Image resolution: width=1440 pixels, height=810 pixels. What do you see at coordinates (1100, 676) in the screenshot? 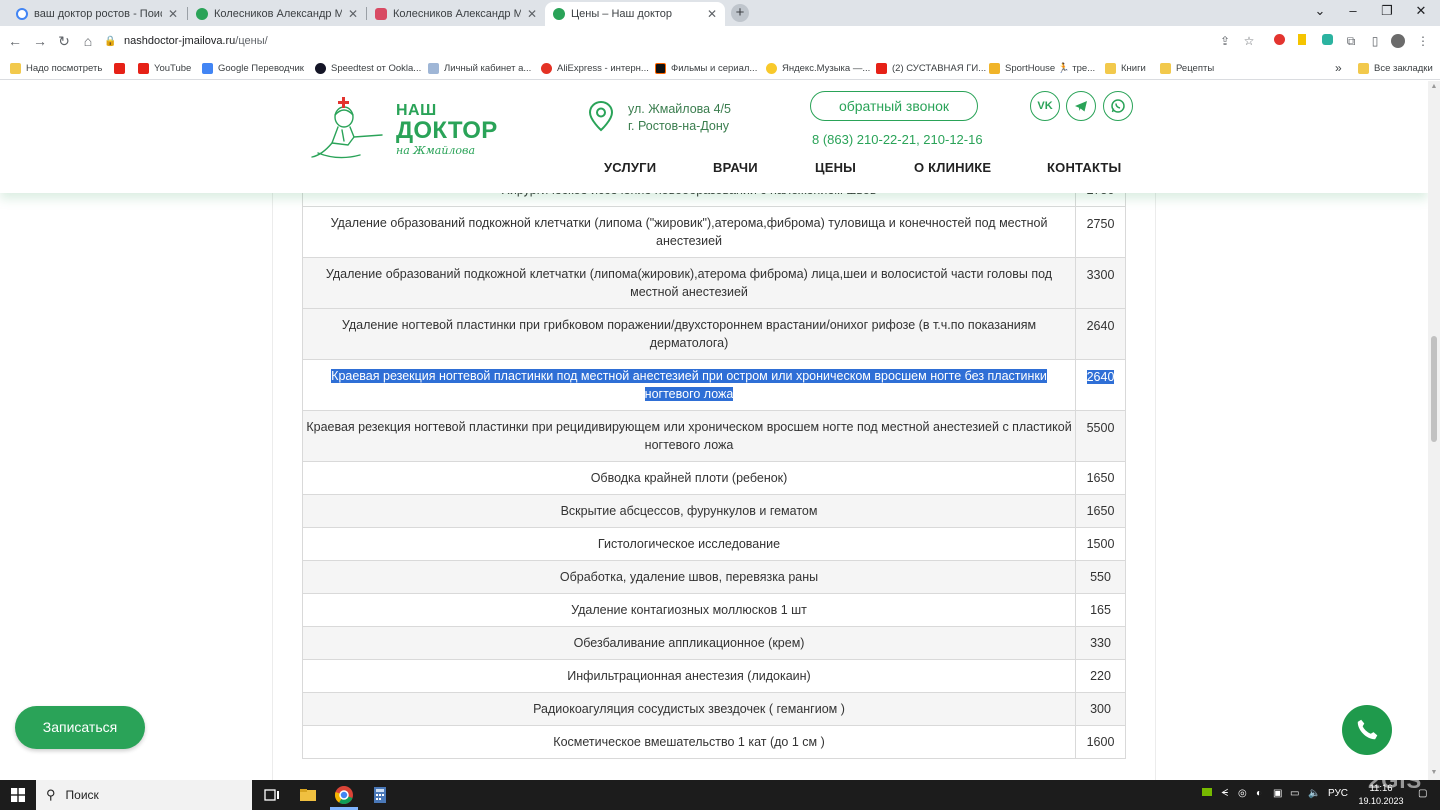
I see `price-cell: 220` at bounding box center [1100, 676].